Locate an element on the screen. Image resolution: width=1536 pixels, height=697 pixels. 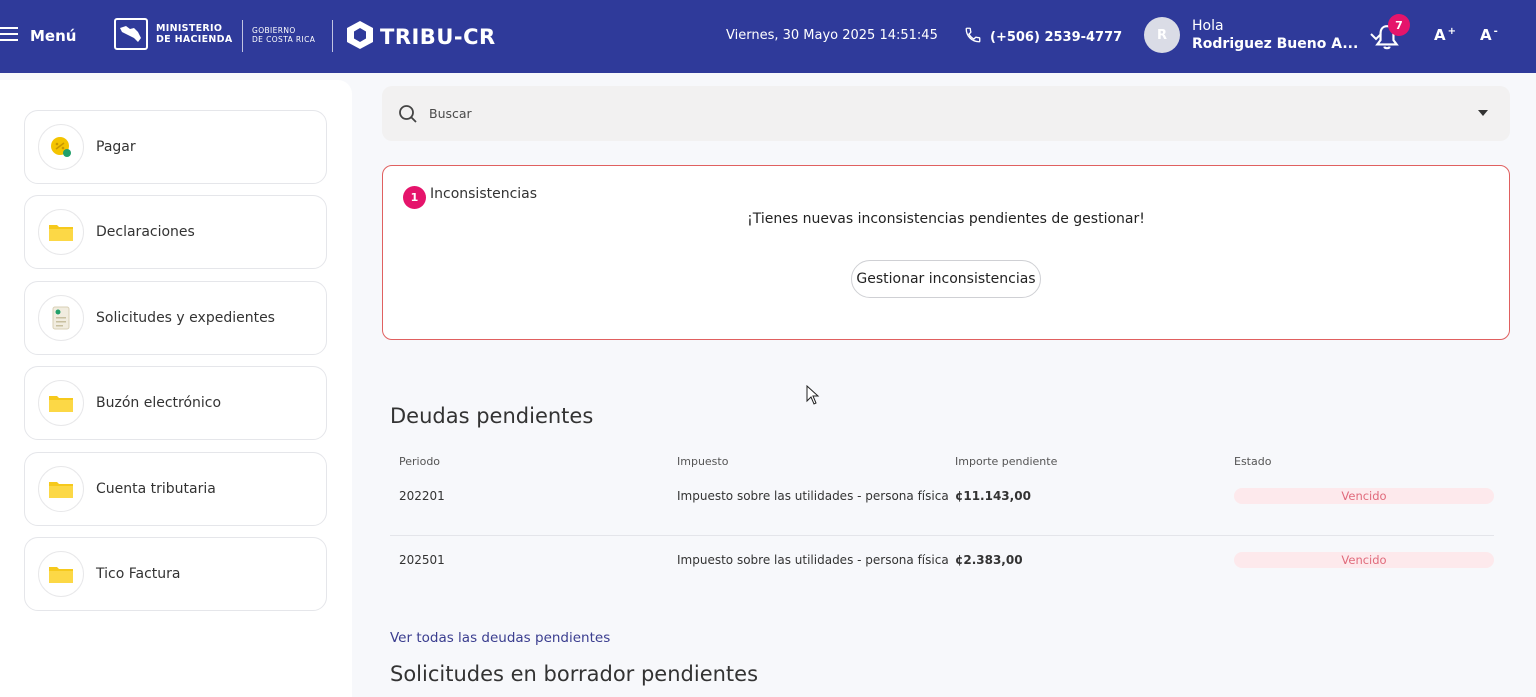
gobierno-line-1: GOBIERNO is located at coordinates (274, 30).